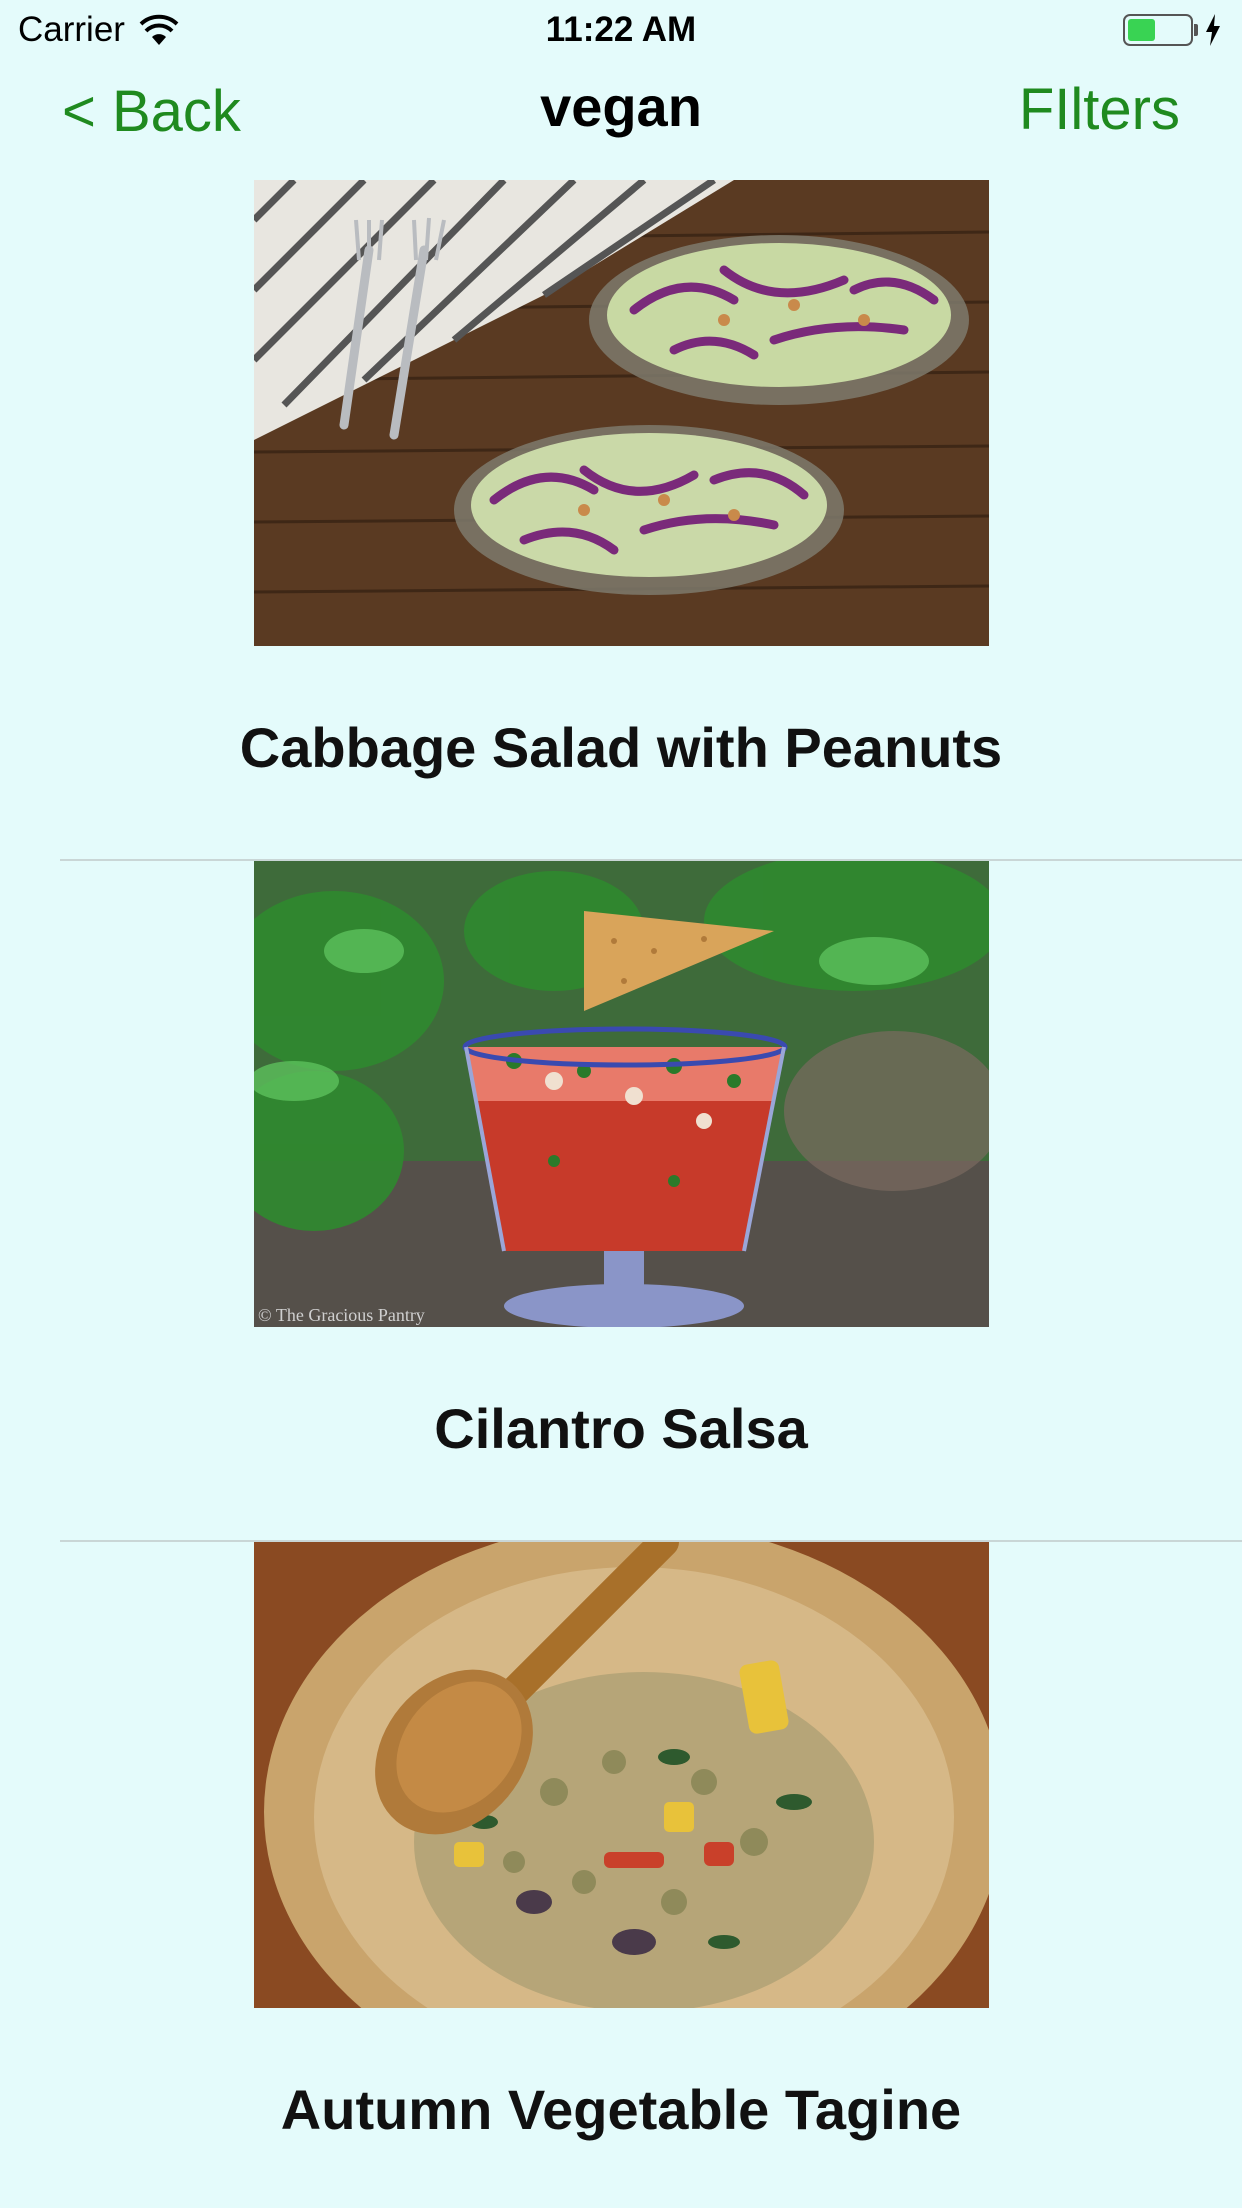  I want to click on recipe-title: Autumn Vegetable Tagine, so click(621, 2109).